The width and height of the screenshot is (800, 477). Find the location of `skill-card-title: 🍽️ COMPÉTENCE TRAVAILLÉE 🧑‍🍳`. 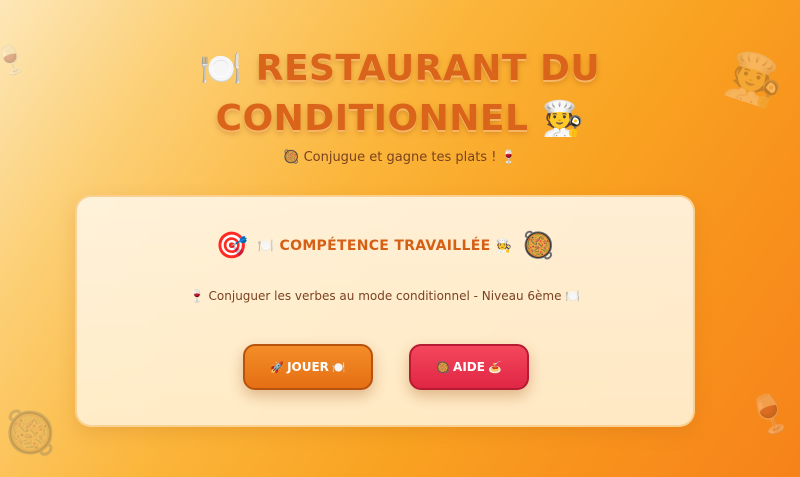

skill-card-title: 🍽️ COMPÉTENCE TRAVAILLÉE 🧑‍🍳 is located at coordinates (385, 246).